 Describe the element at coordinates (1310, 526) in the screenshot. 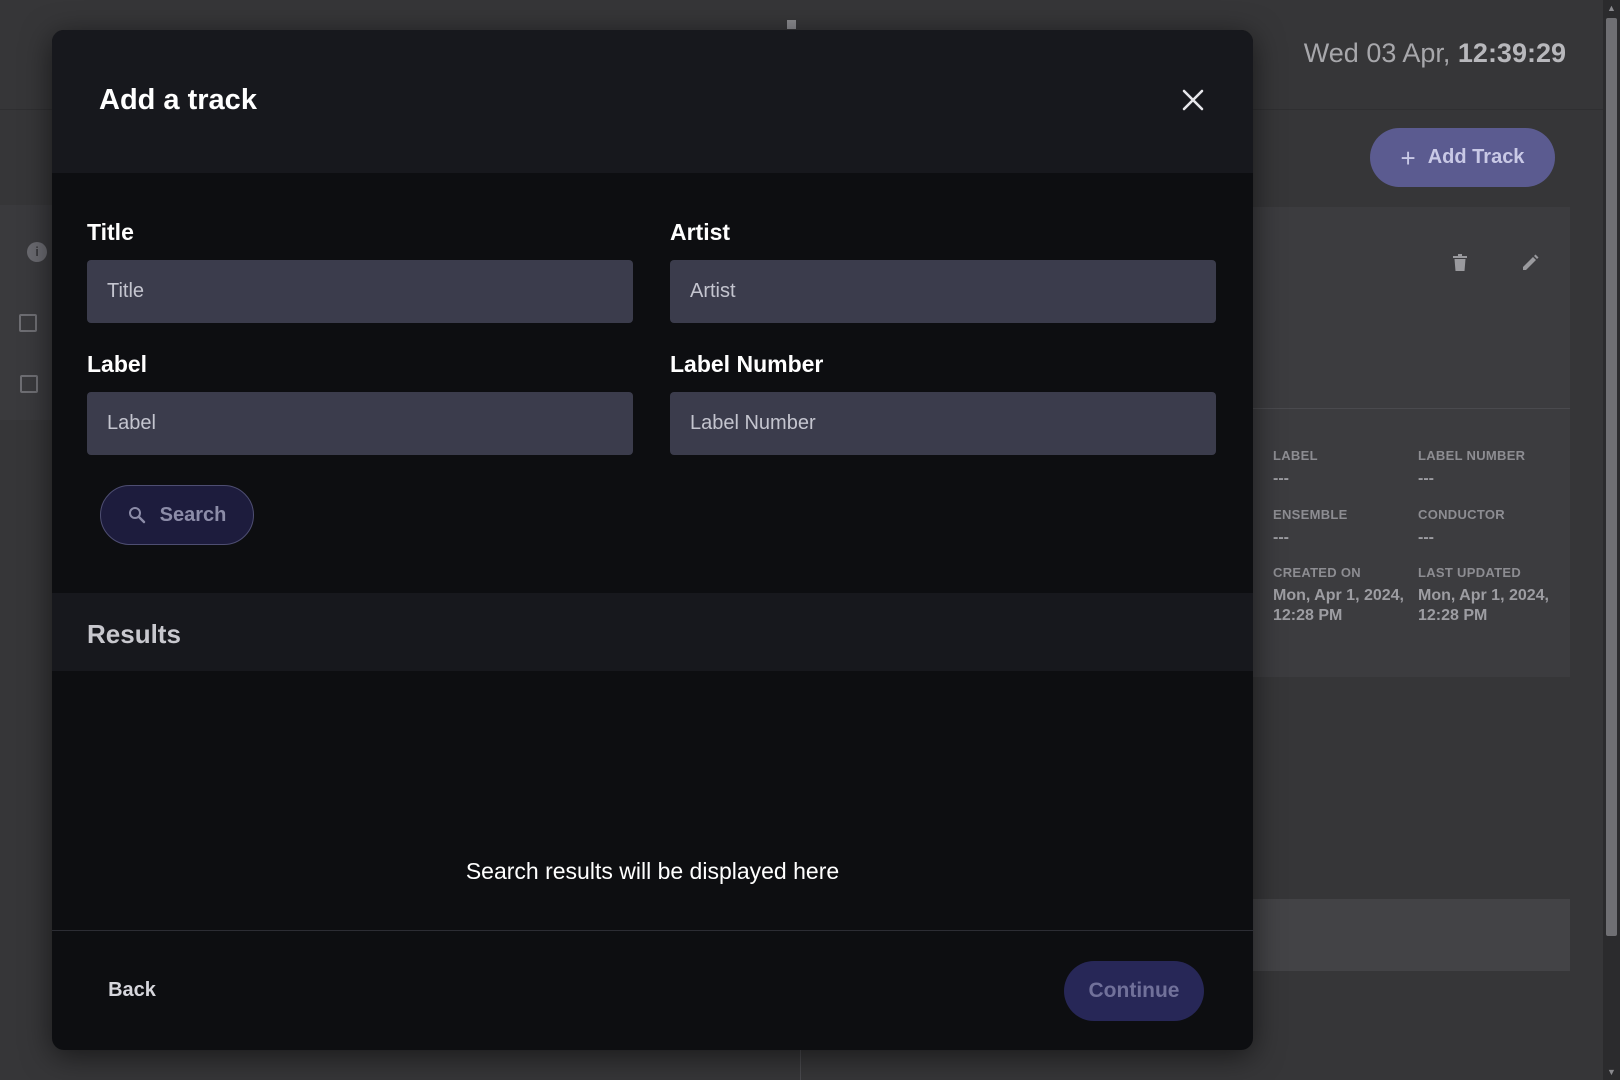

I see `meta-ensemble: ENSEMBLE ---` at that location.